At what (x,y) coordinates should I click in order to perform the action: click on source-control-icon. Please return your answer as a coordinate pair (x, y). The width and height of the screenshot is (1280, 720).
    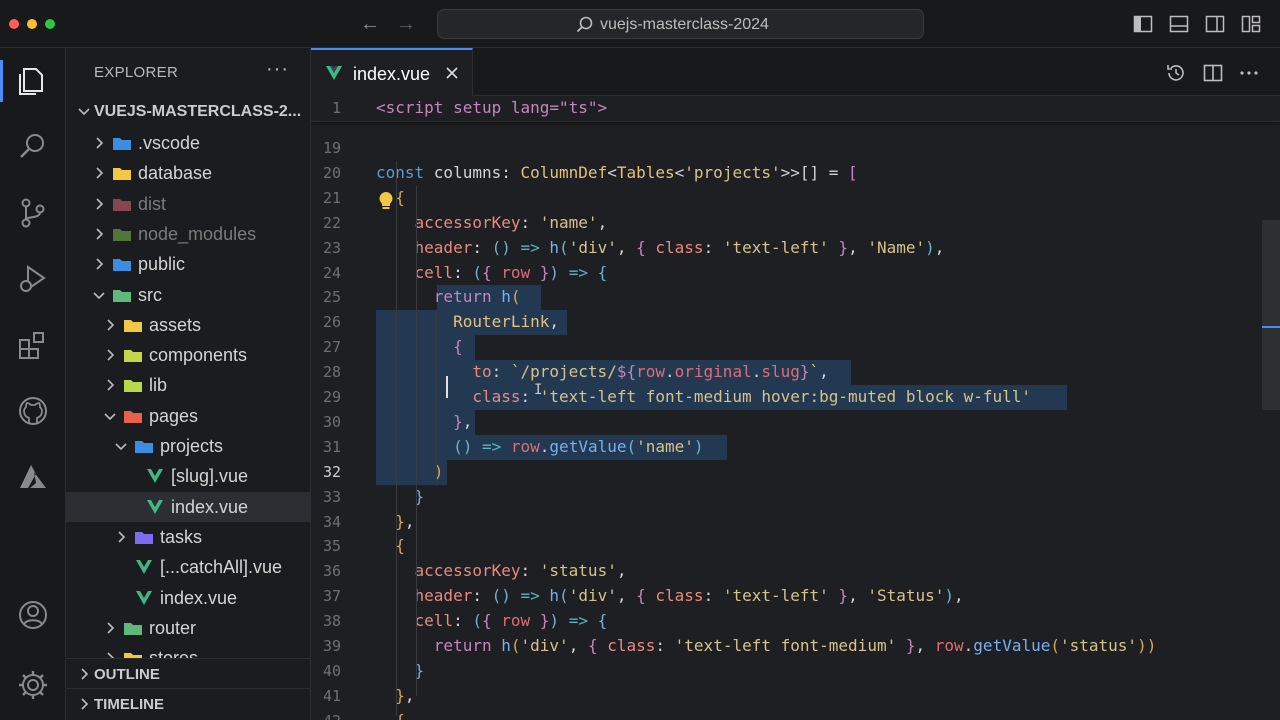
    Looking at the image, I should click on (33, 213).